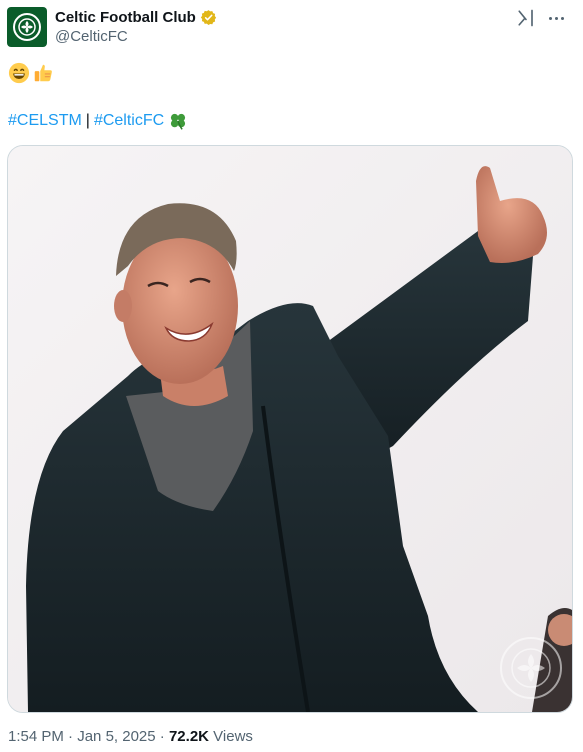  I want to click on display-name: Celtic Football Club, so click(136, 17).